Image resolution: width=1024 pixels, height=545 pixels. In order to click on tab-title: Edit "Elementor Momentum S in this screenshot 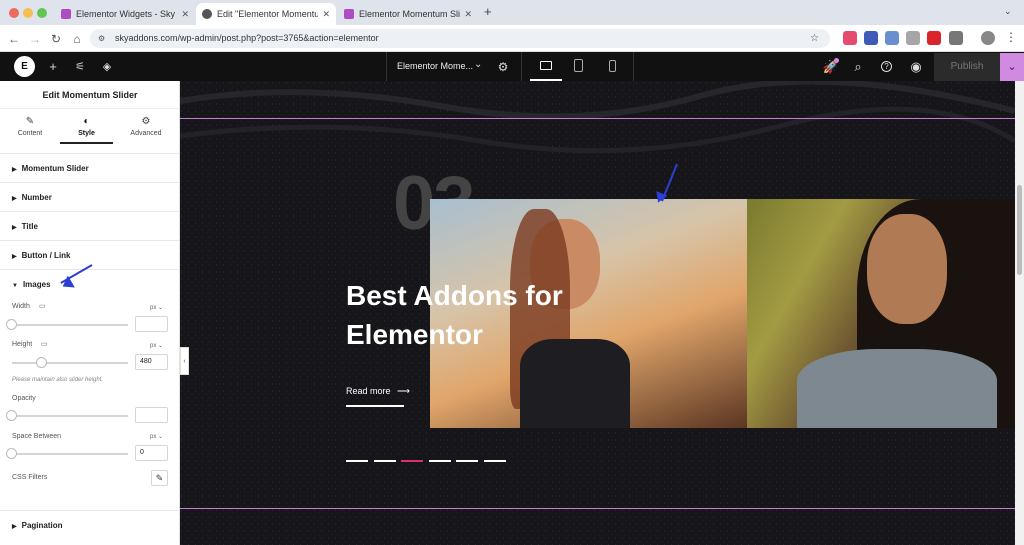, I will do `click(268, 14)`.